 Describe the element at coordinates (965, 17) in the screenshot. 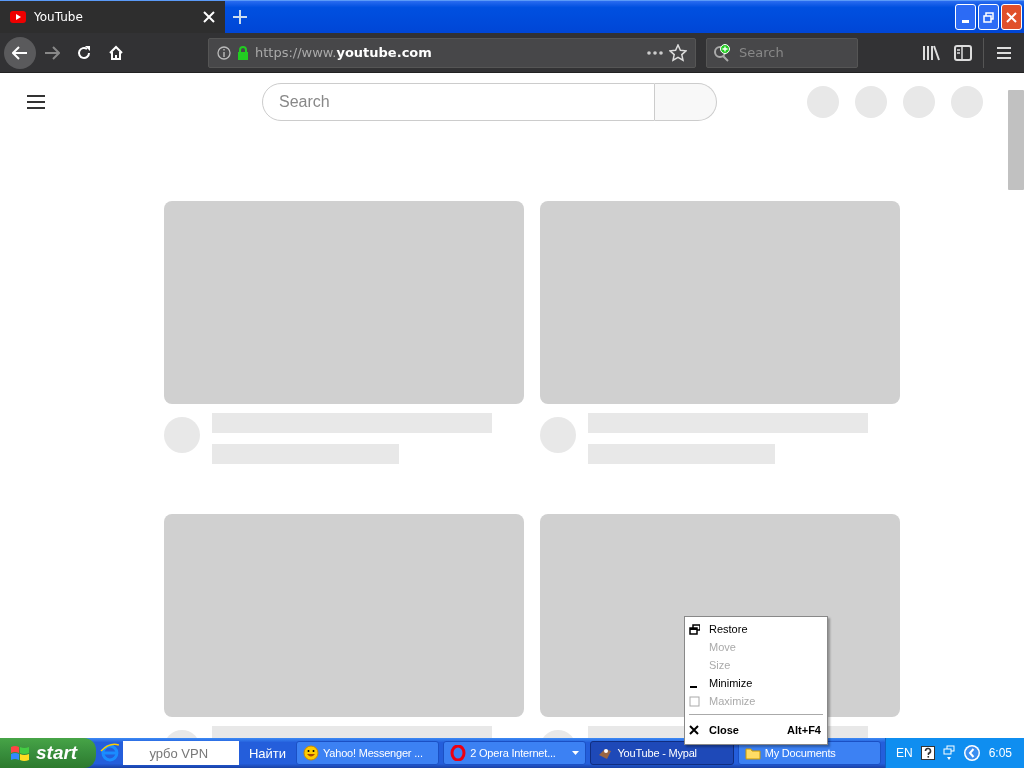

I see `minimize-button` at that location.